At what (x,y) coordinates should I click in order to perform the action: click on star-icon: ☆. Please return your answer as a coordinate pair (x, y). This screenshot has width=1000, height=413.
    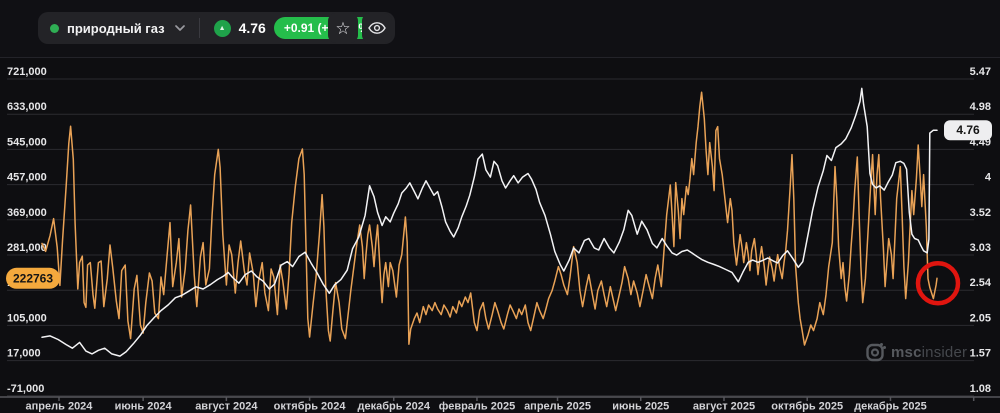
    Looking at the image, I should click on (343, 28).